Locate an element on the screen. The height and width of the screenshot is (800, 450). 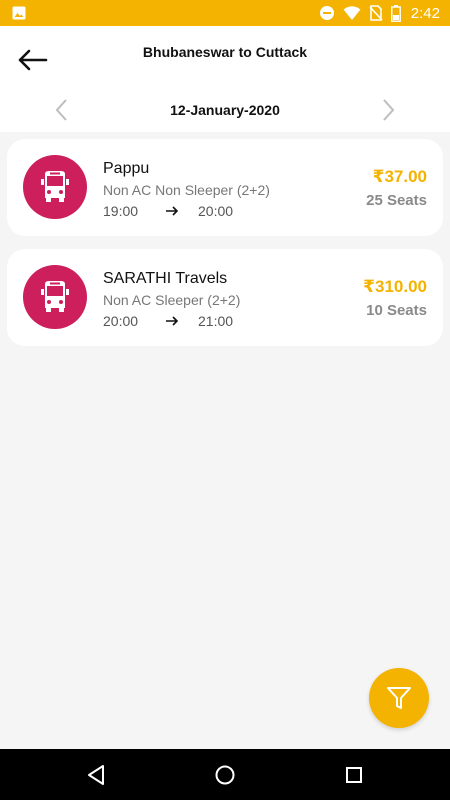
seats-available: 25 Seats is located at coordinates (396, 200).